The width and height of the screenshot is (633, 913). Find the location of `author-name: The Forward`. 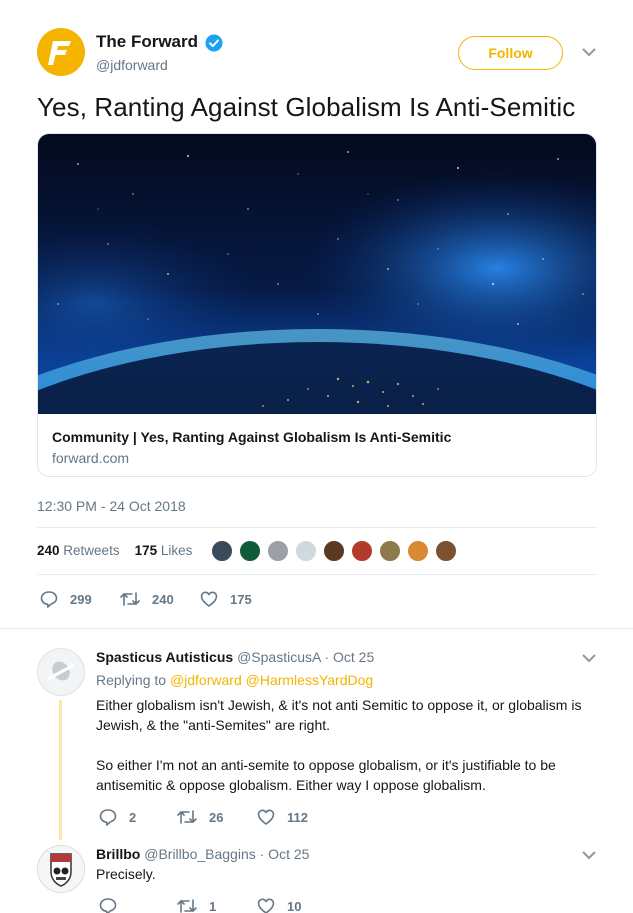

author-name: The Forward is located at coordinates (147, 42).